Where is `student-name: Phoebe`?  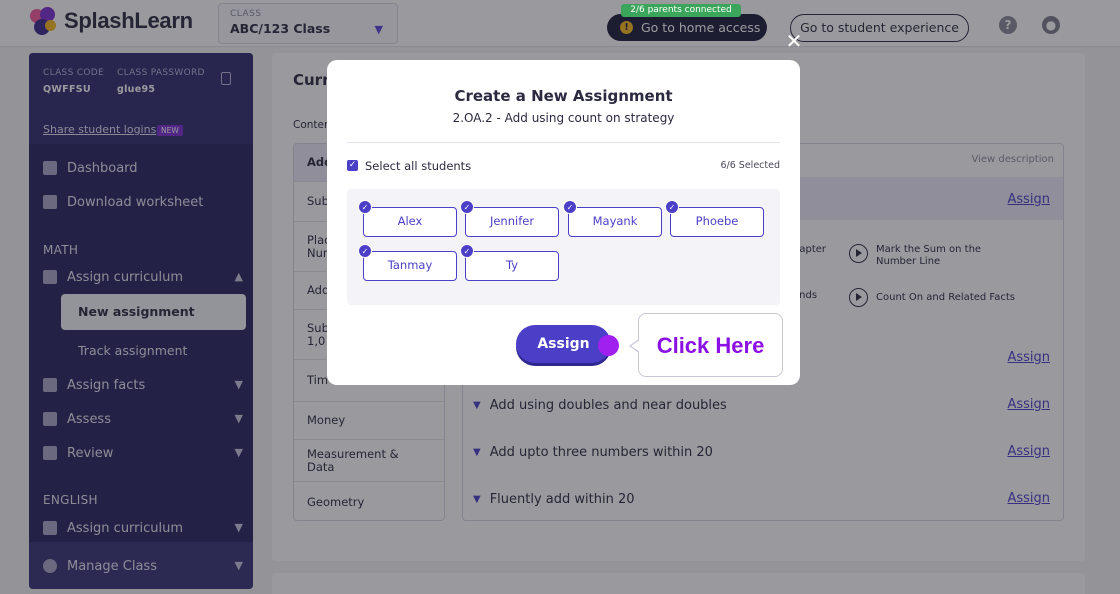 student-name: Phoebe is located at coordinates (717, 221).